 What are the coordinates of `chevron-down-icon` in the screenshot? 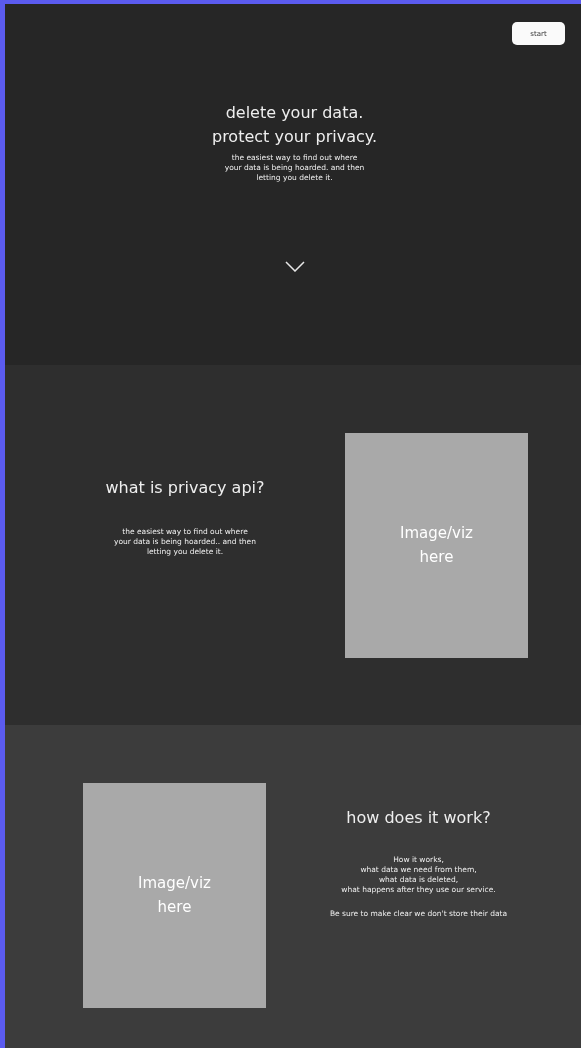 It's located at (294, 266).